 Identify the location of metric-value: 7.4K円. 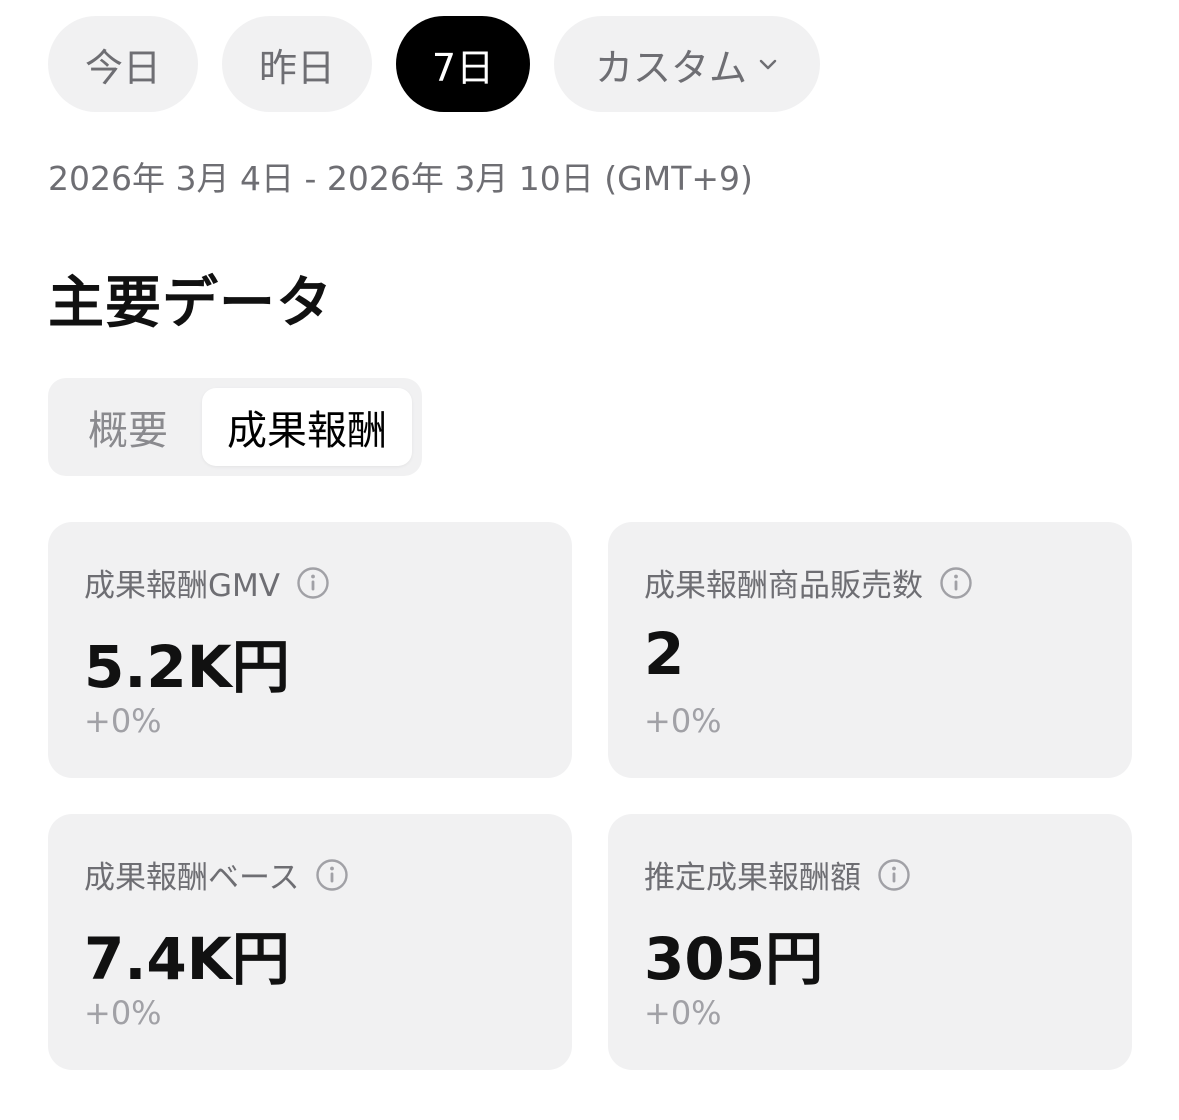
(187, 959).